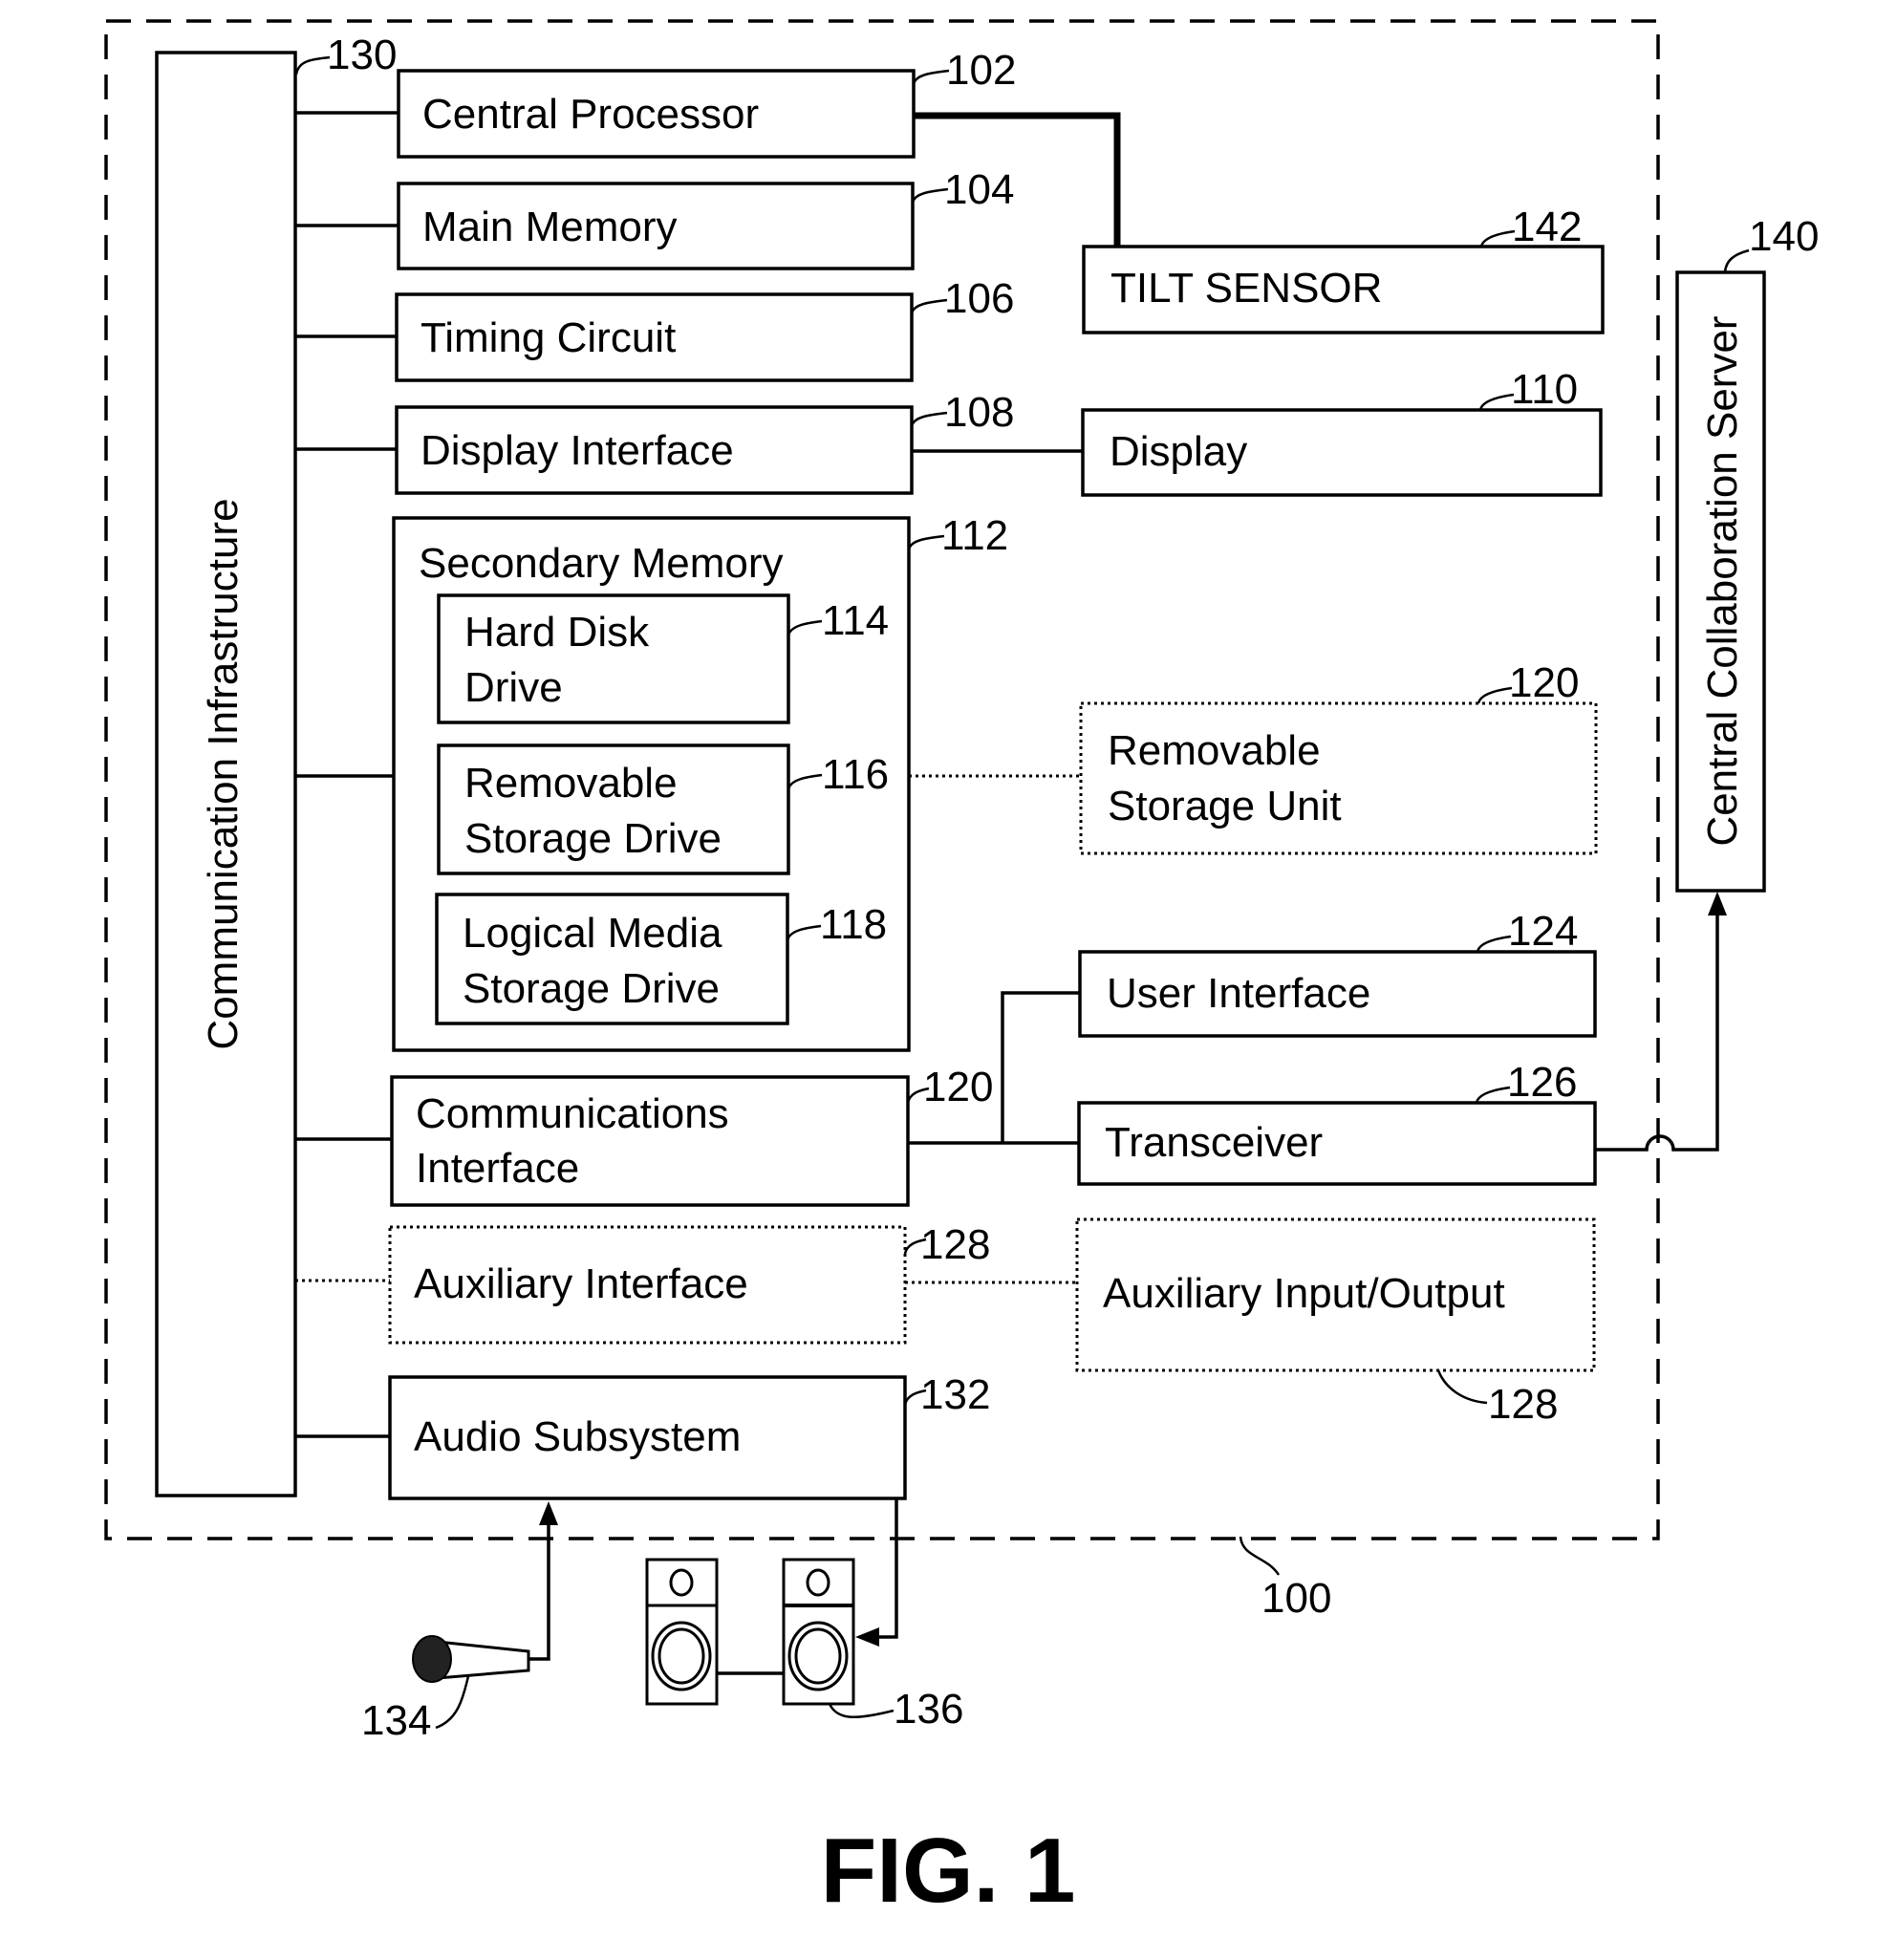 This screenshot has width=1897, height=1960. What do you see at coordinates (926, 542) in the screenshot?
I see `secondary-memory-leader` at bounding box center [926, 542].